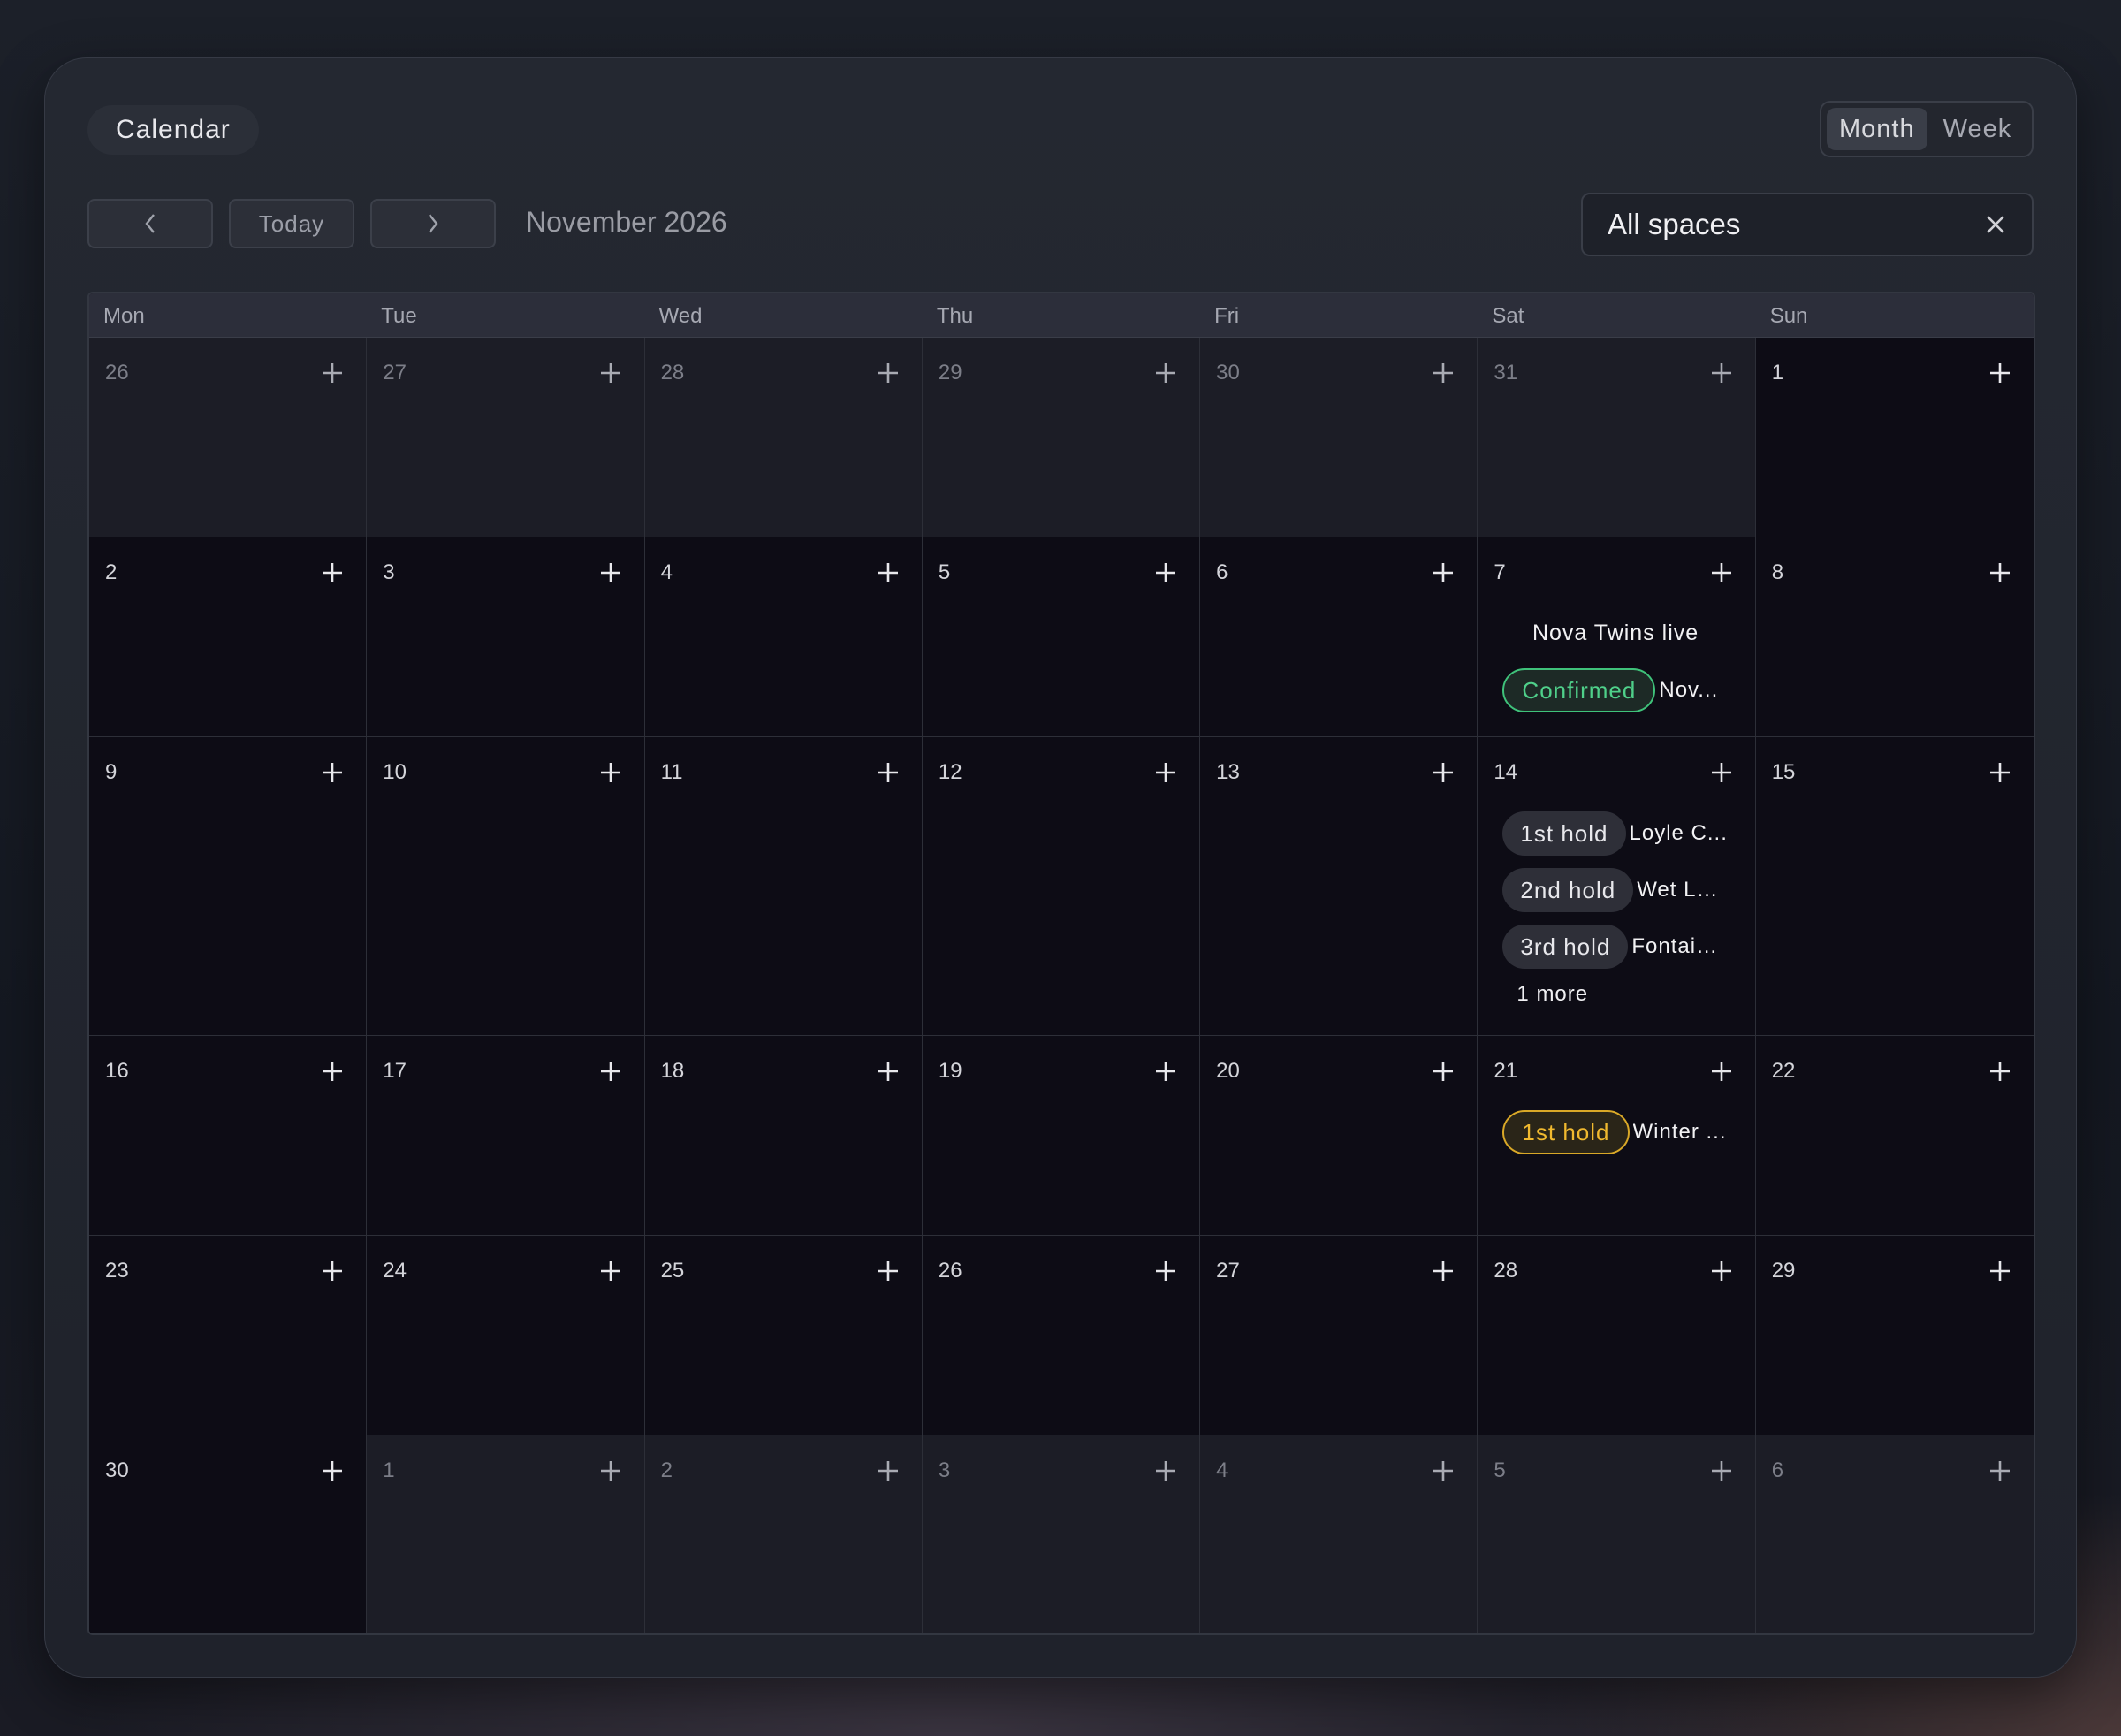  What do you see at coordinates (783, 886) in the screenshot?
I see `day-cell: 11` at bounding box center [783, 886].